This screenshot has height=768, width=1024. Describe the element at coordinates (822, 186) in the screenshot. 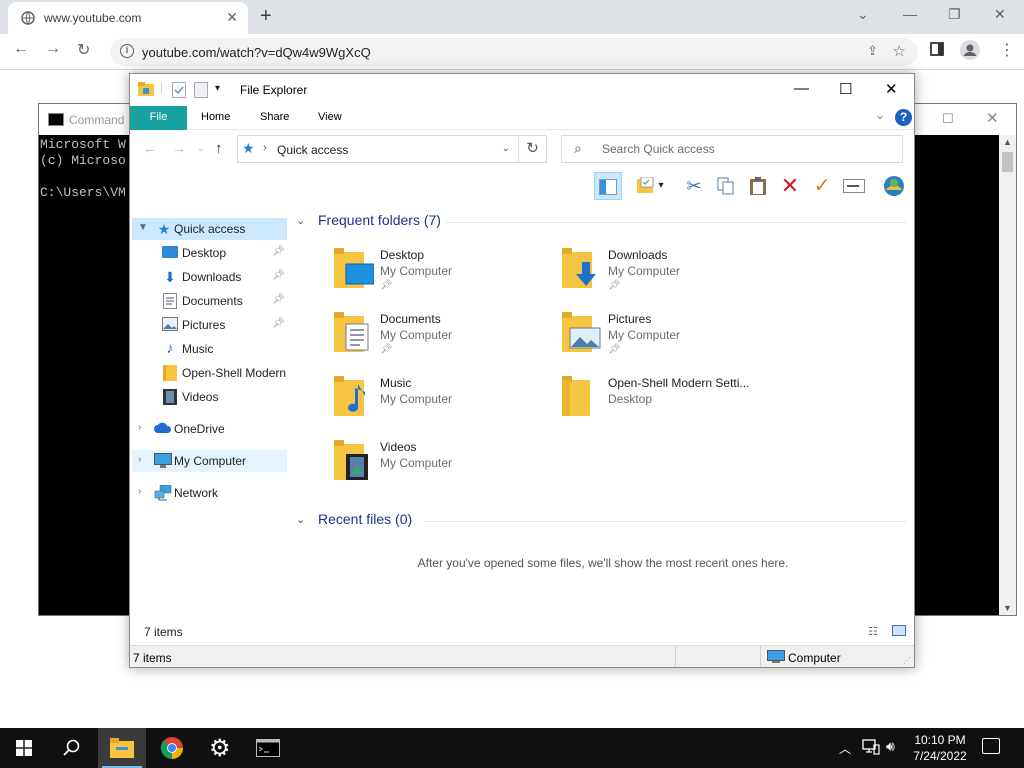

I see `select-all-icon: ✓` at that location.